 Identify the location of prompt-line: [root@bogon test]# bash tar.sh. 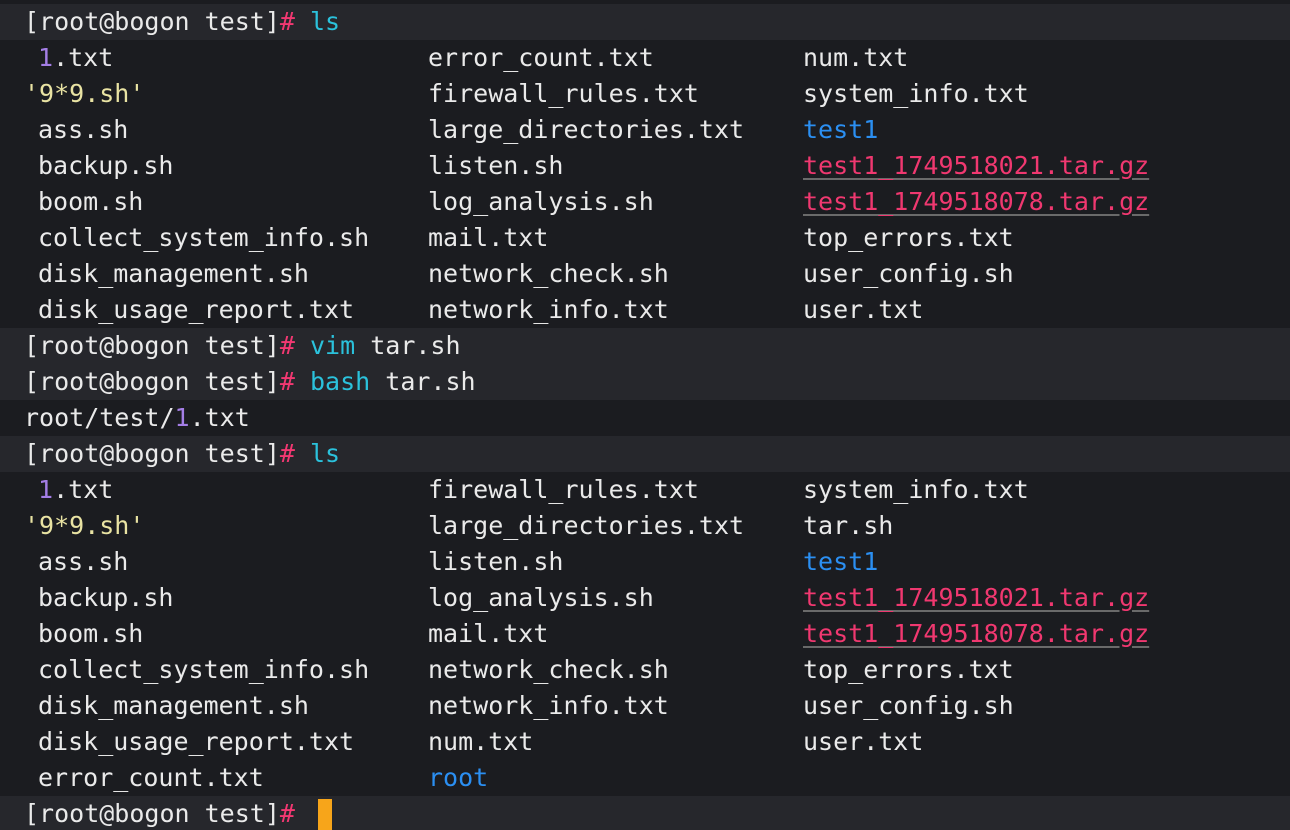
(645, 382).